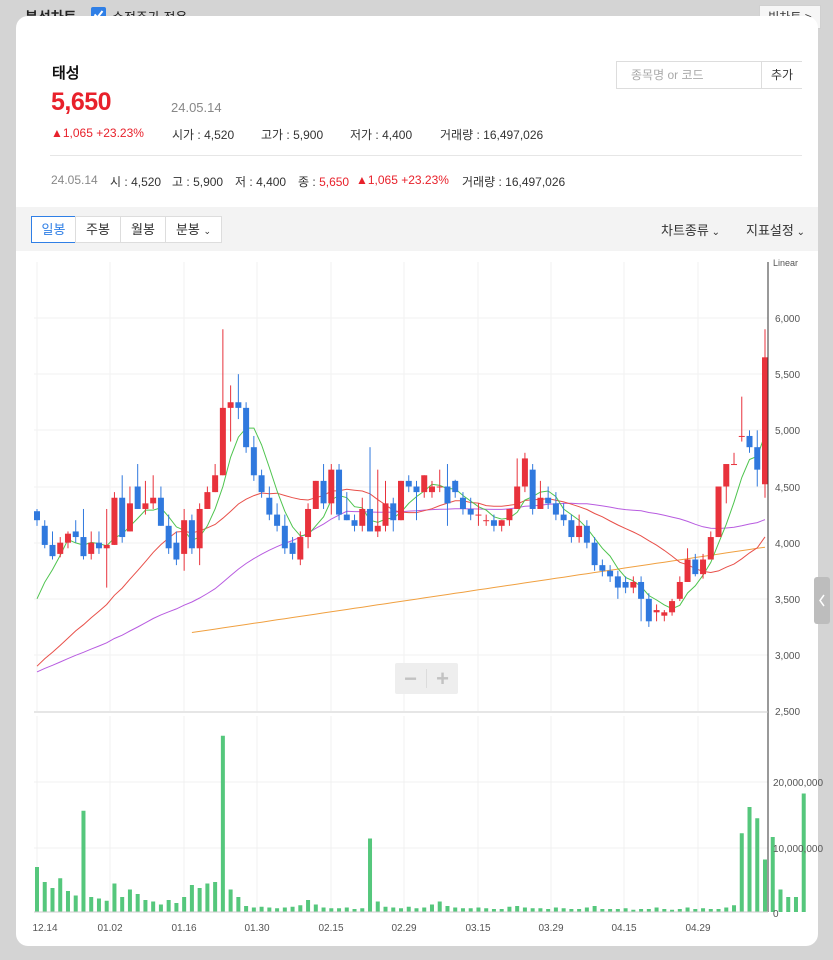 The height and width of the screenshot is (960, 833). Describe the element at coordinates (787, 431) in the screenshot. I see `price-tick-label: 5,000` at that location.